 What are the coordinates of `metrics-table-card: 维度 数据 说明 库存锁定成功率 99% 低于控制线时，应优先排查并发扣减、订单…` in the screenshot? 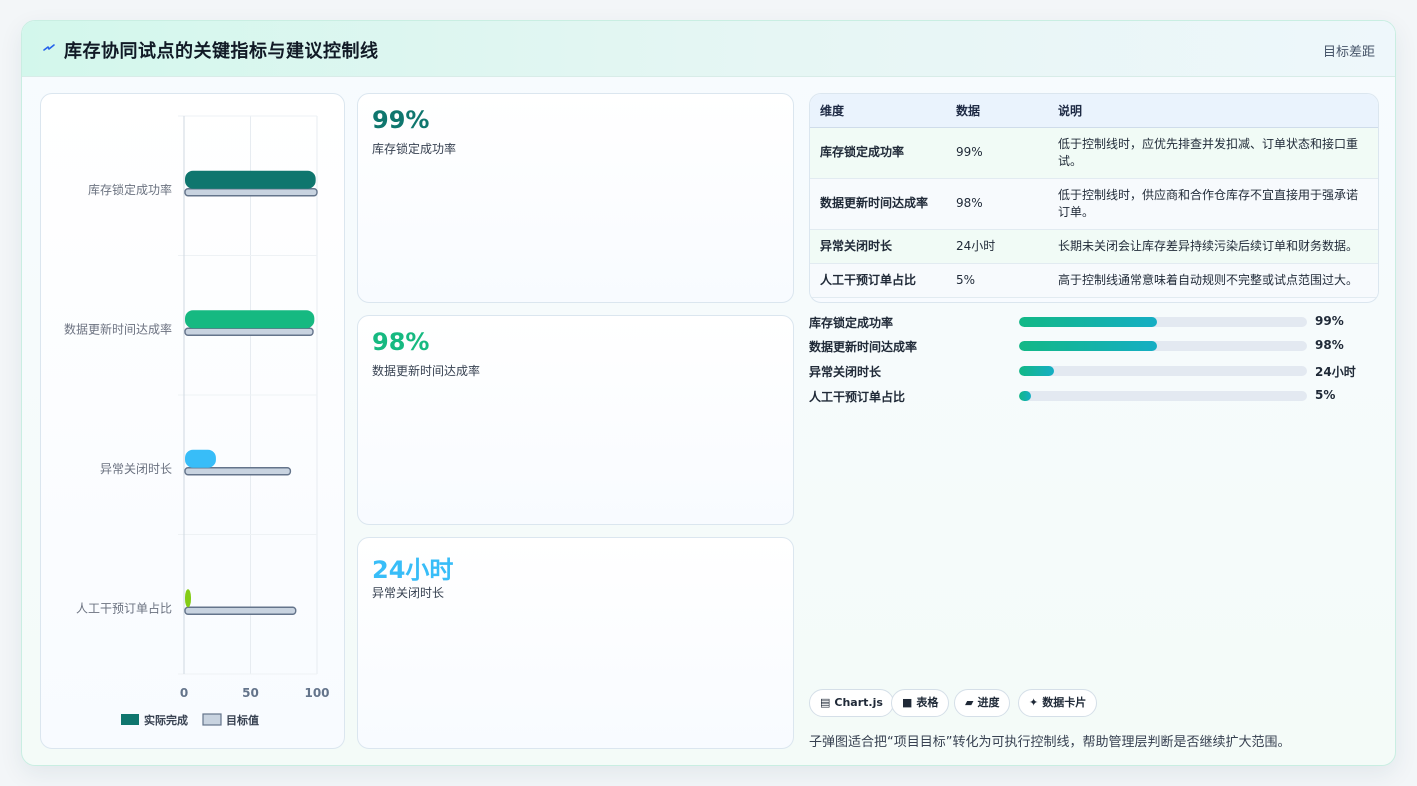 It's located at (1094, 198).